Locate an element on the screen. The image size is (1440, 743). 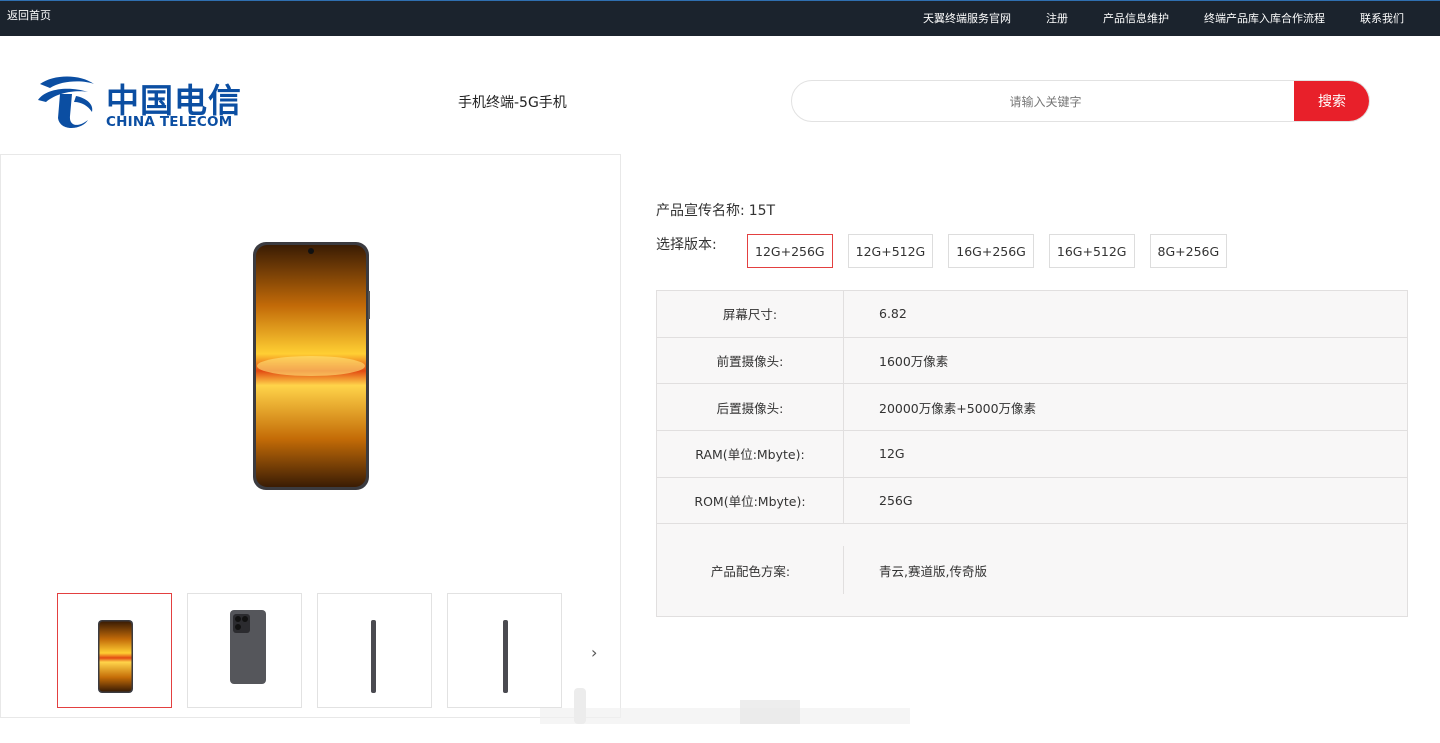
search-input is located at coordinates (1045, 101).